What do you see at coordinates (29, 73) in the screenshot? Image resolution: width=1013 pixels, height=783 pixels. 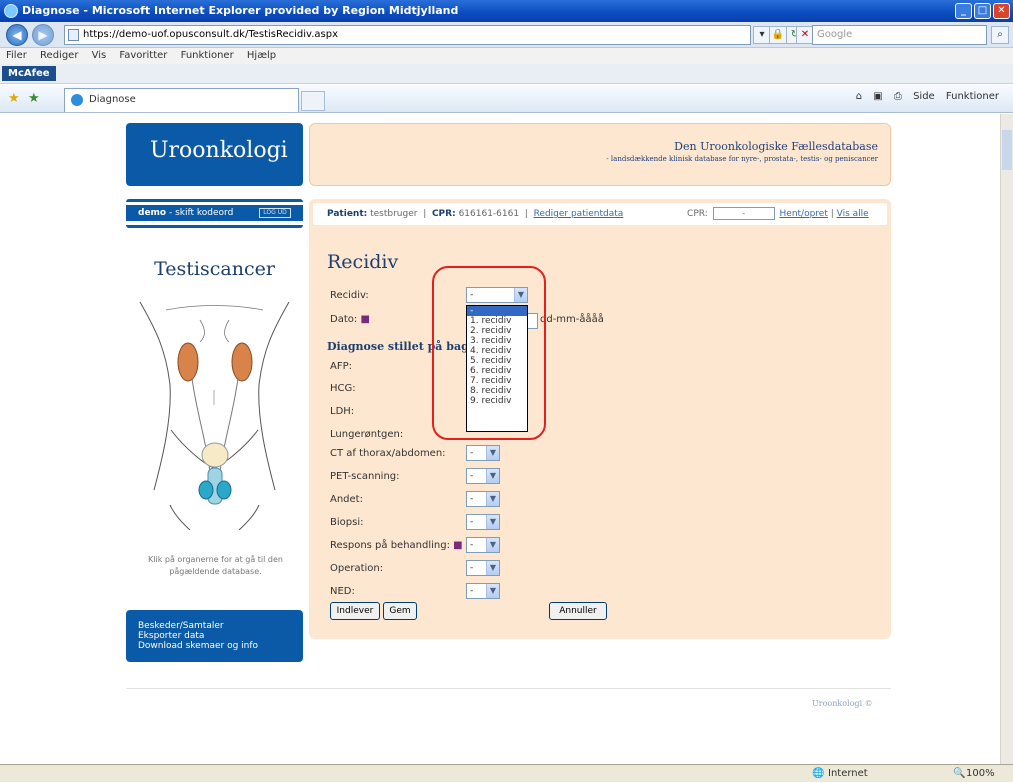 I see `mcafee-button: McAfee` at bounding box center [29, 73].